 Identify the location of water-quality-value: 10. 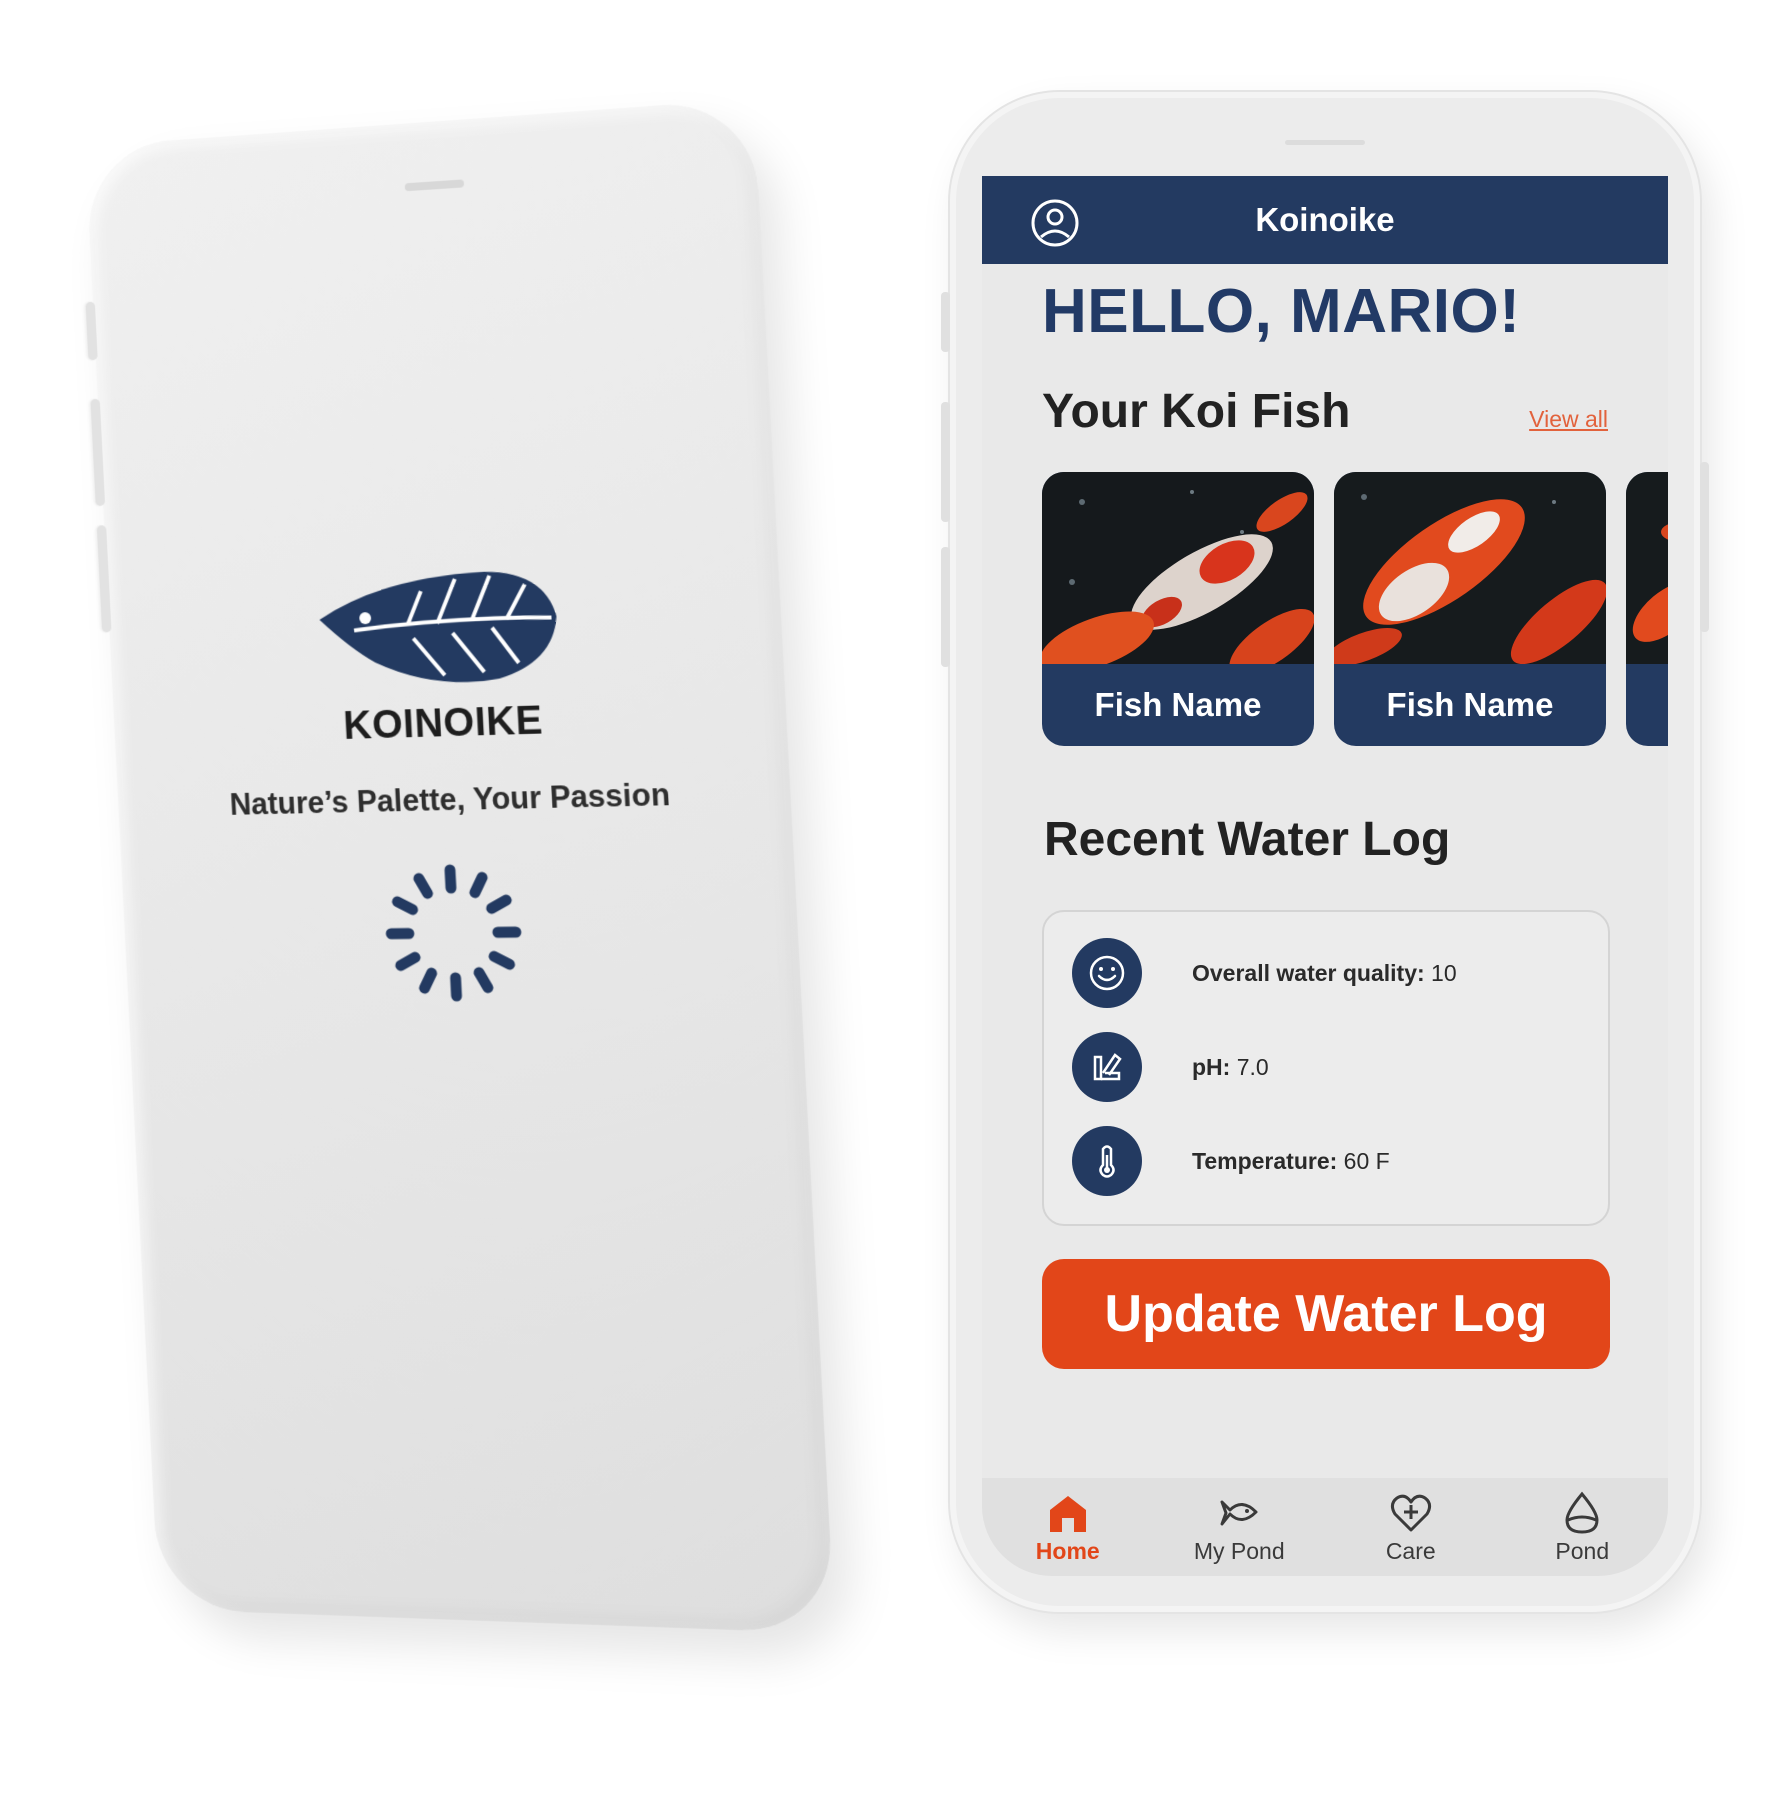
(1444, 972).